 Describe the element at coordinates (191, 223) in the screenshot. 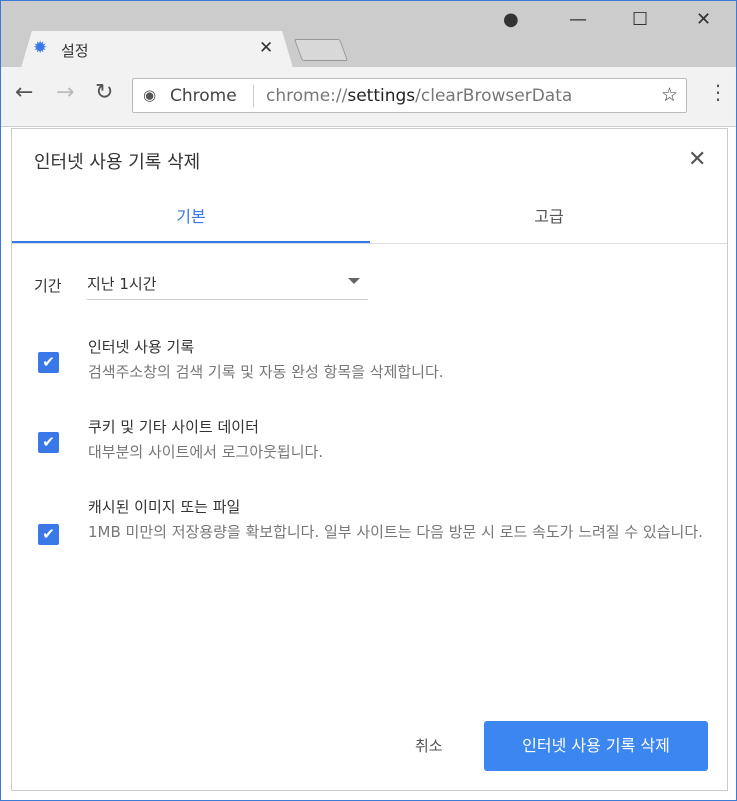

I see `tab-basic: 기본` at that location.